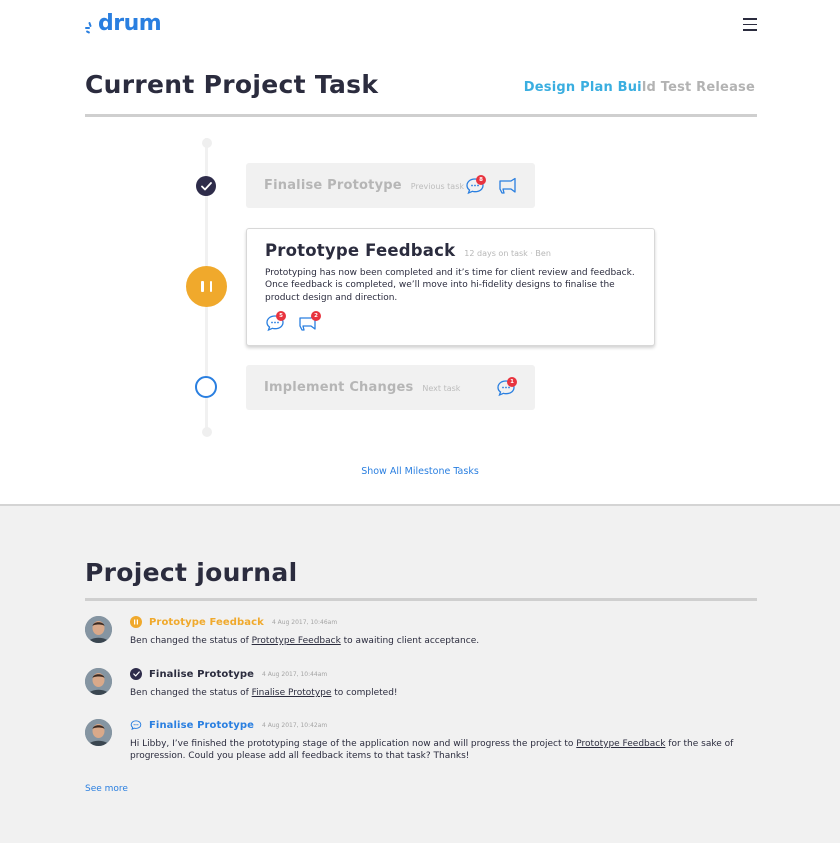  I want to click on announcement-count-badge: 2, so click(316, 316).